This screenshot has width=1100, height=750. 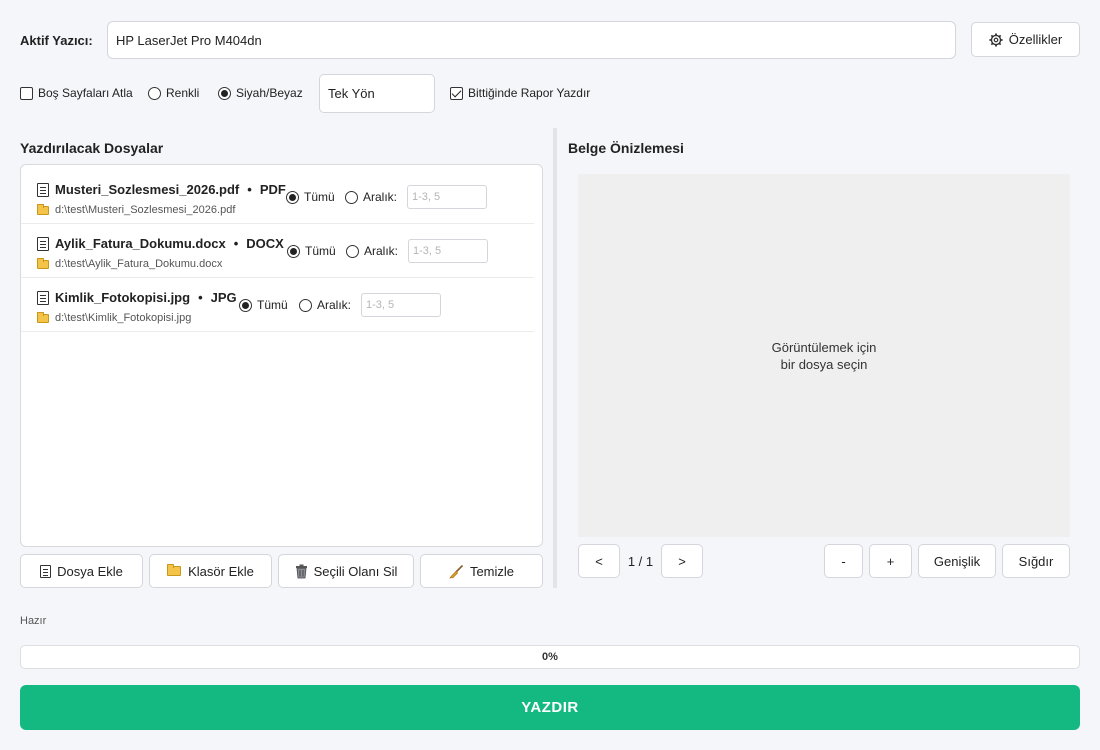 What do you see at coordinates (456, 93) in the screenshot?
I see `report-check` at bounding box center [456, 93].